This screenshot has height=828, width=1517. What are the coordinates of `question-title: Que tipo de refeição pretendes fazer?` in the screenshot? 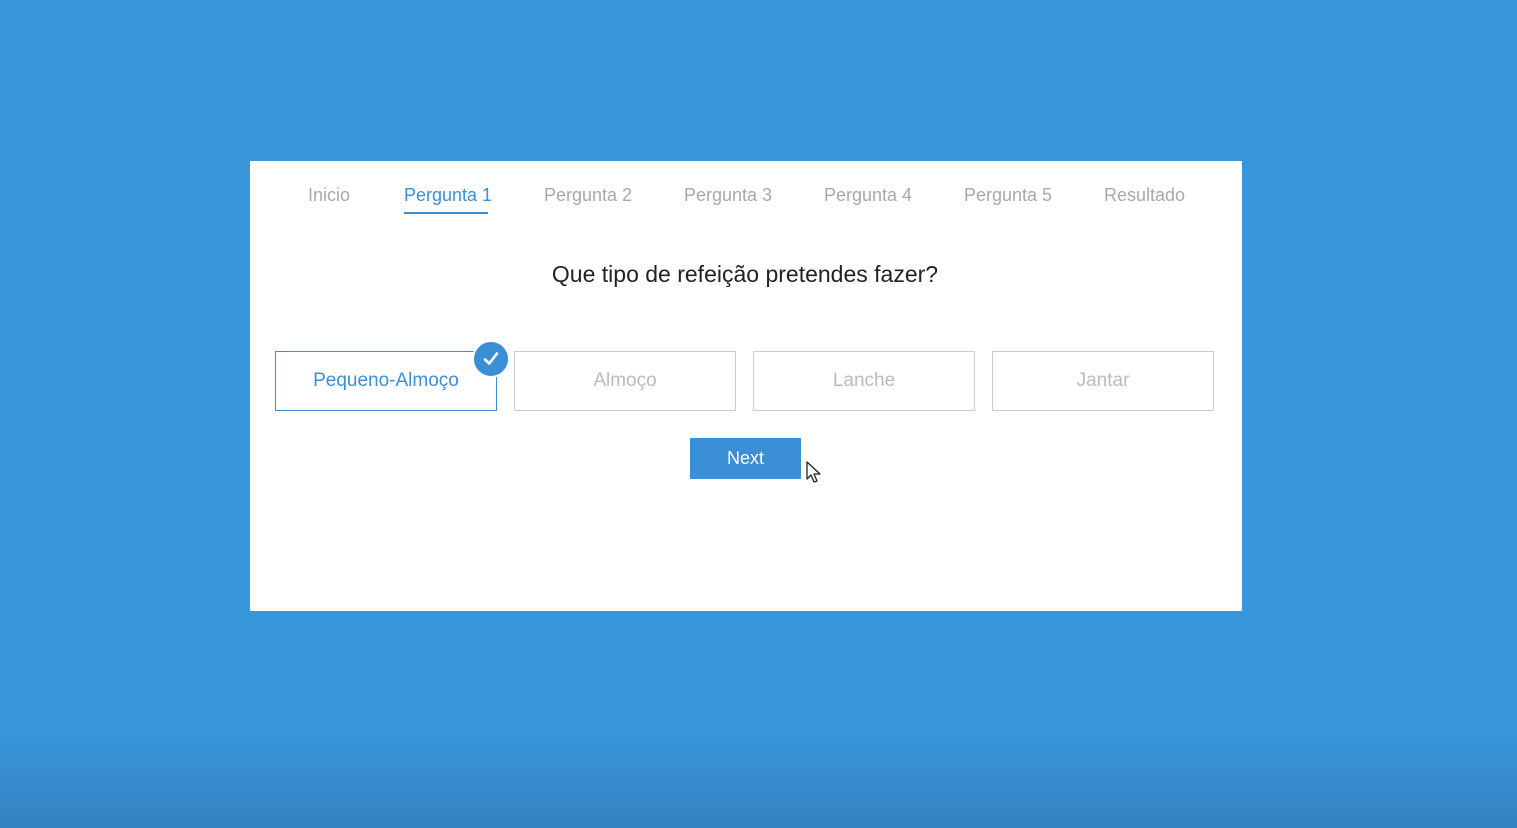 It's located at (745, 274).